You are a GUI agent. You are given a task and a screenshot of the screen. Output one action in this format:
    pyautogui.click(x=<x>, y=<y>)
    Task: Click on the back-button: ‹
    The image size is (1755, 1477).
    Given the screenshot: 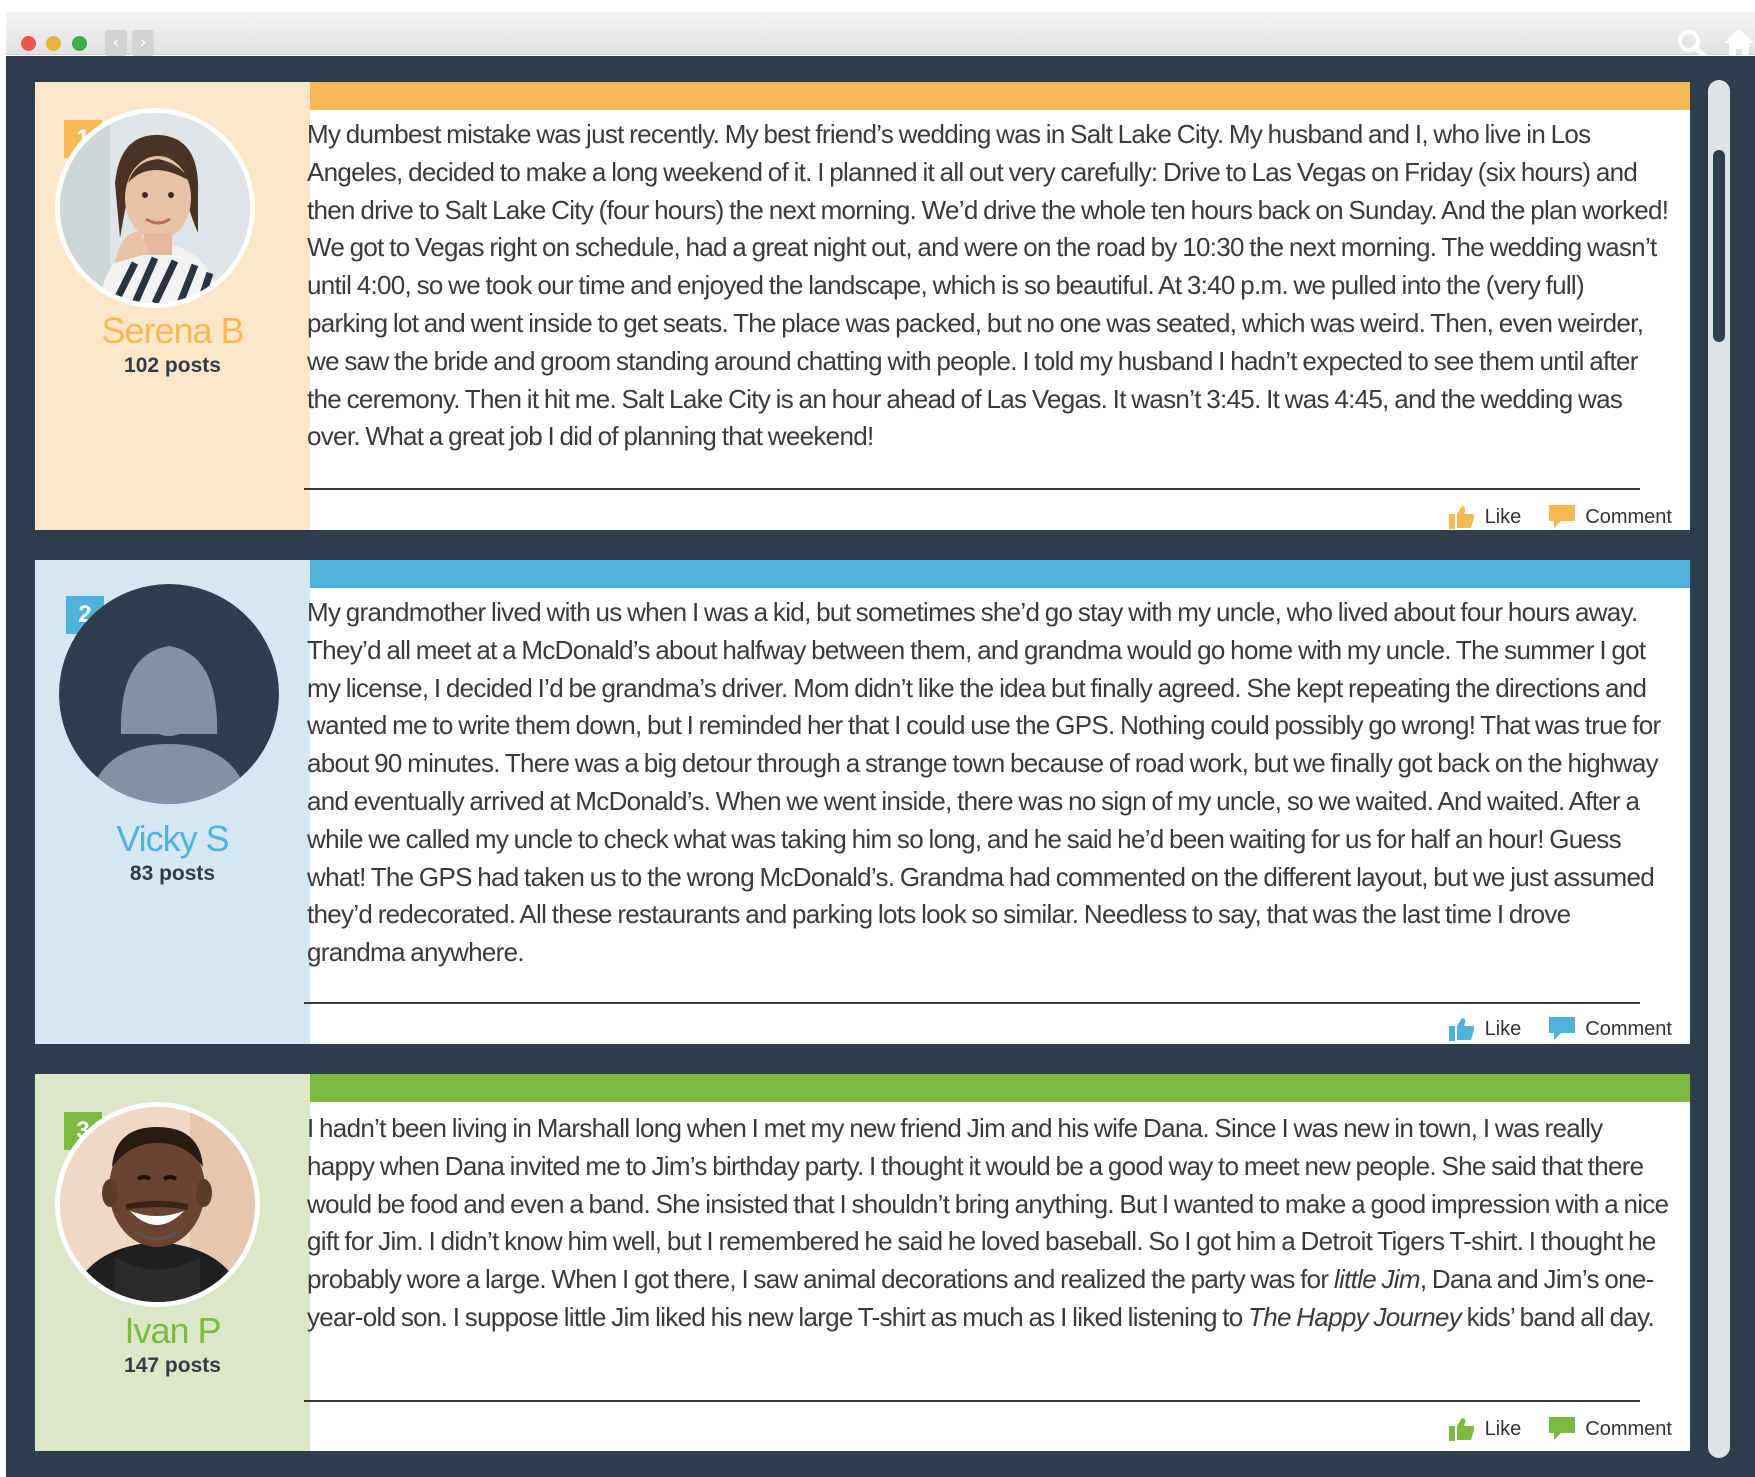 What is the action you would take?
    pyautogui.click(x=116, y=43)
    